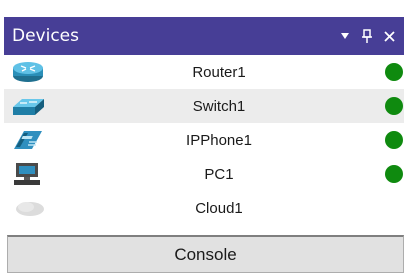 Image resolution: width=406 pixels, height=275 pixels. I want to click on dropdown-arrow-icon, so click(345, 36).